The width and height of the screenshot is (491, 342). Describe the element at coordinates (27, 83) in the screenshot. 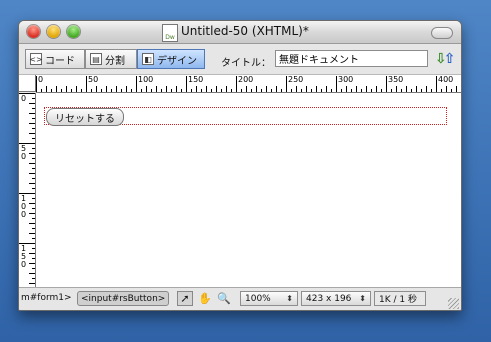

I see `ruler-origin` at that location.